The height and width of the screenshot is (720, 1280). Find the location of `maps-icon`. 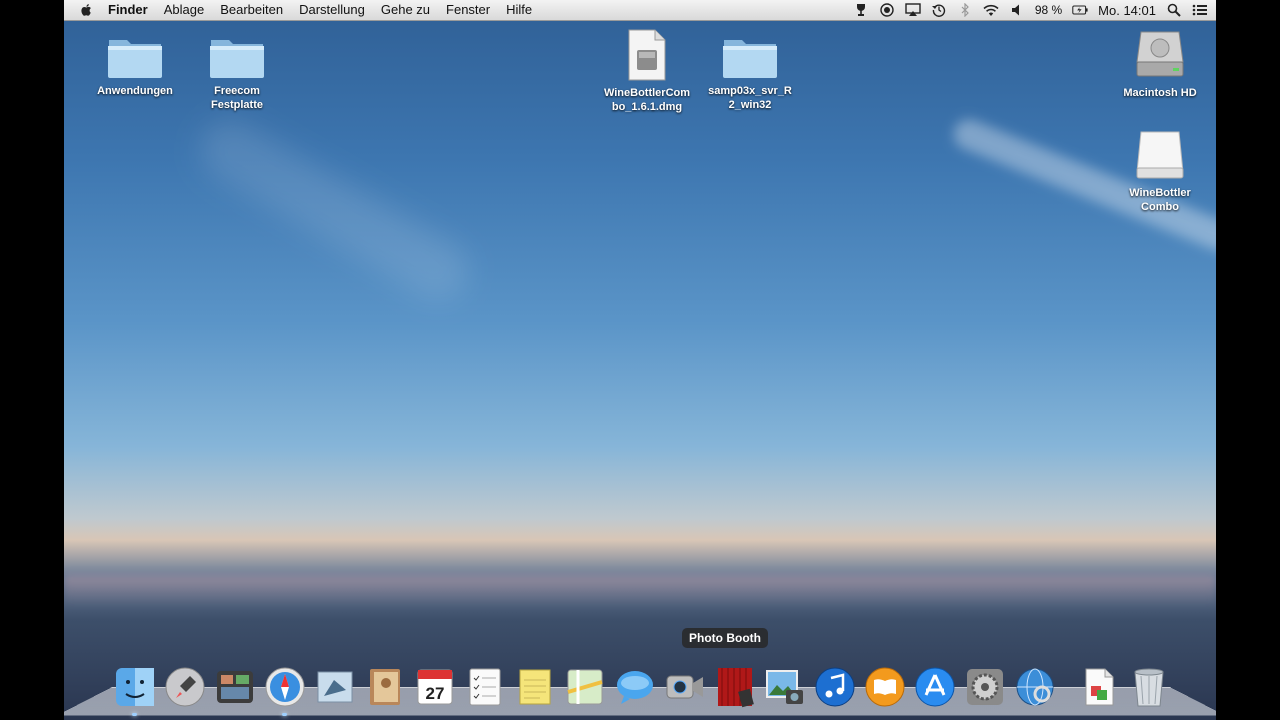

maps-icon is located at coordinates (585, 687).